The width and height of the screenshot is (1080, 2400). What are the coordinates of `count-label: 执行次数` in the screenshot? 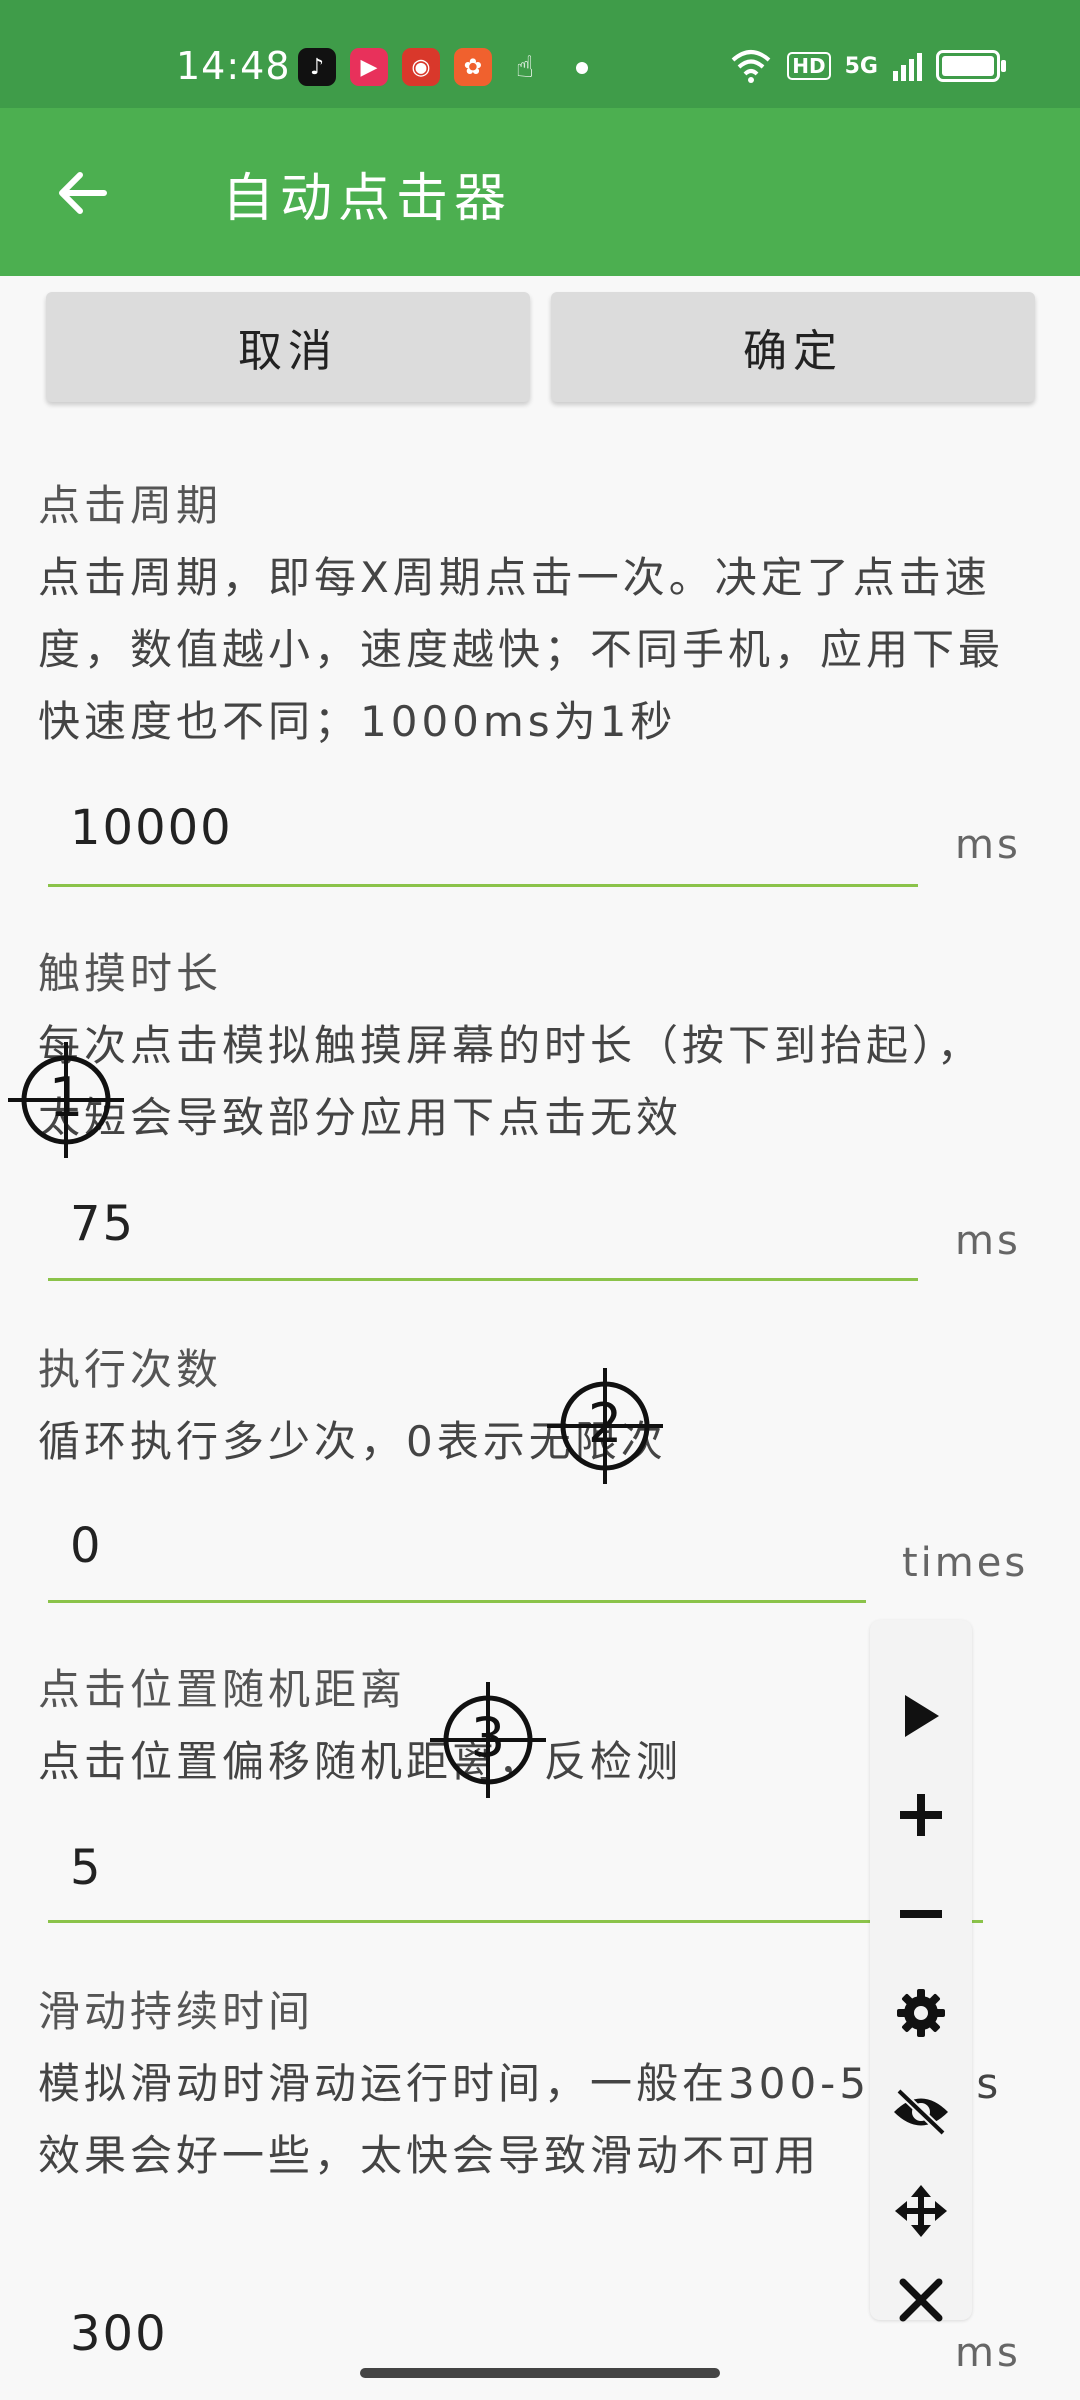 It's located at (130, 1369).